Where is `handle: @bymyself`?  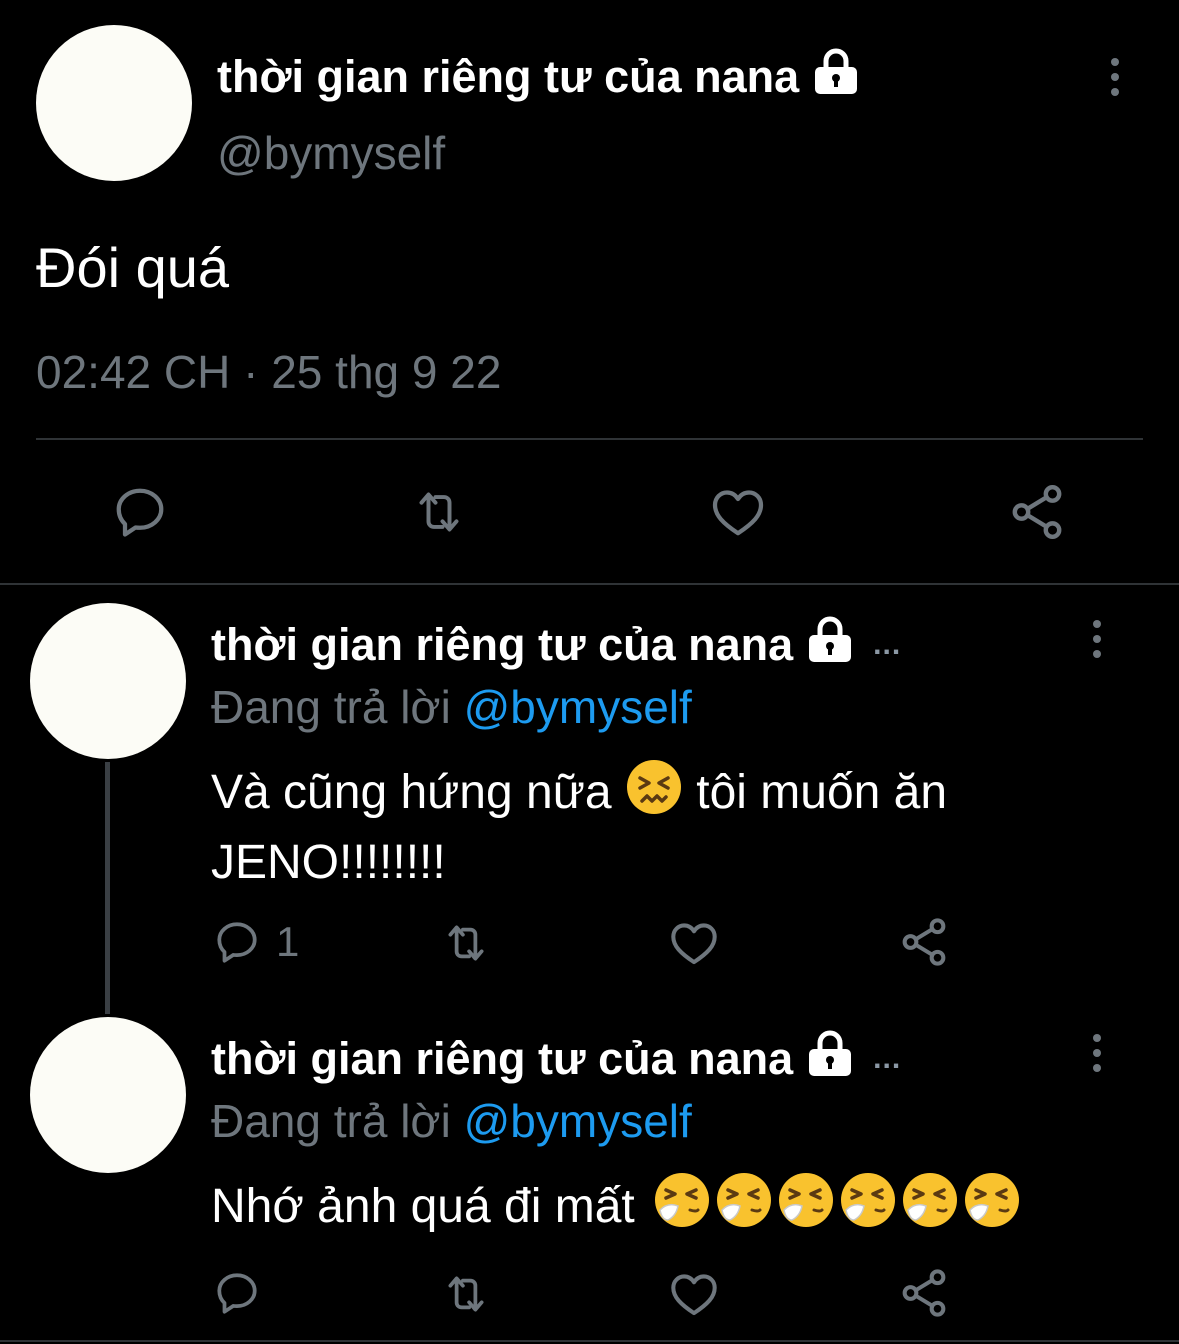 handle: @bymyself is located at coordinates (331, 153).